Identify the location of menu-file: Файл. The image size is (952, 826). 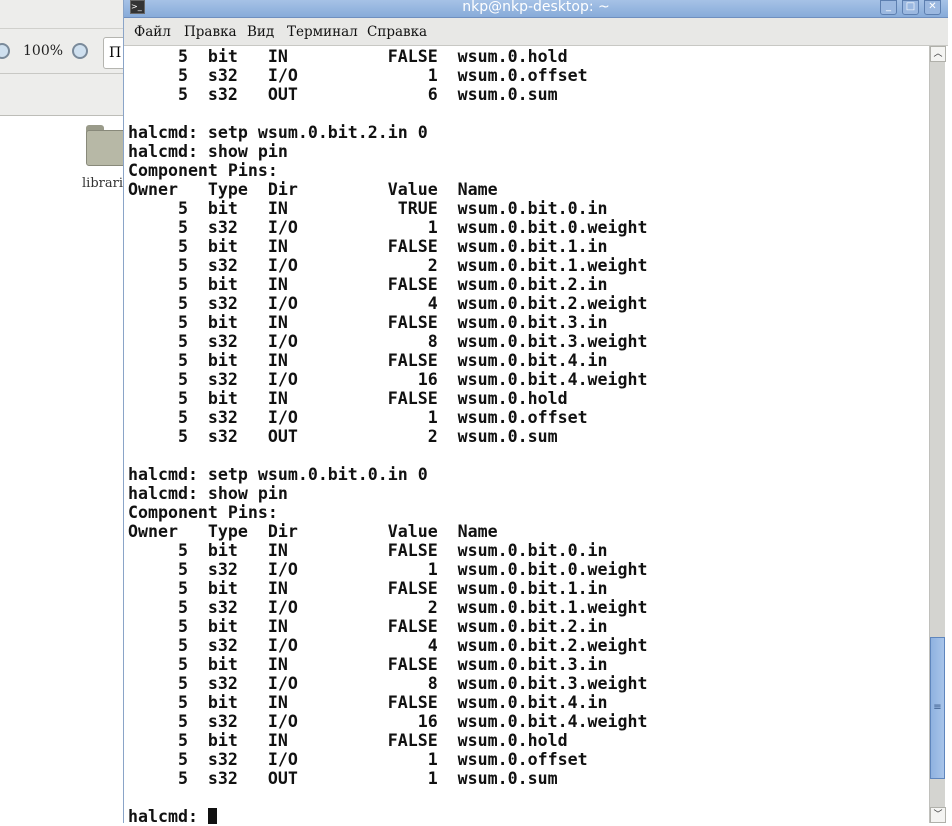
(152, 32).